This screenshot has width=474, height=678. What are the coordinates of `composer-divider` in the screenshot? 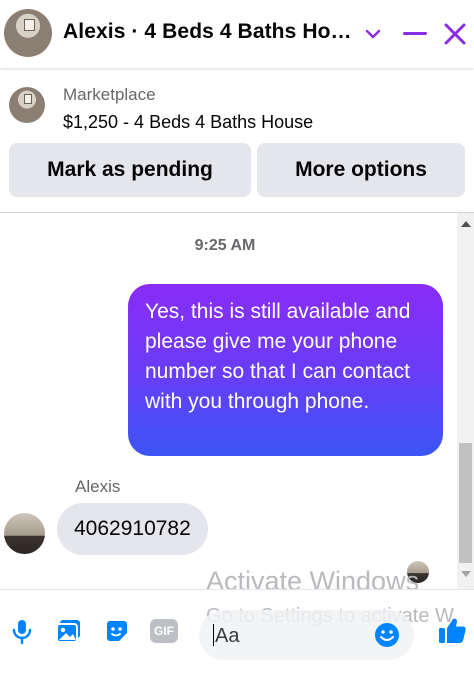 It's located at (237, 589).